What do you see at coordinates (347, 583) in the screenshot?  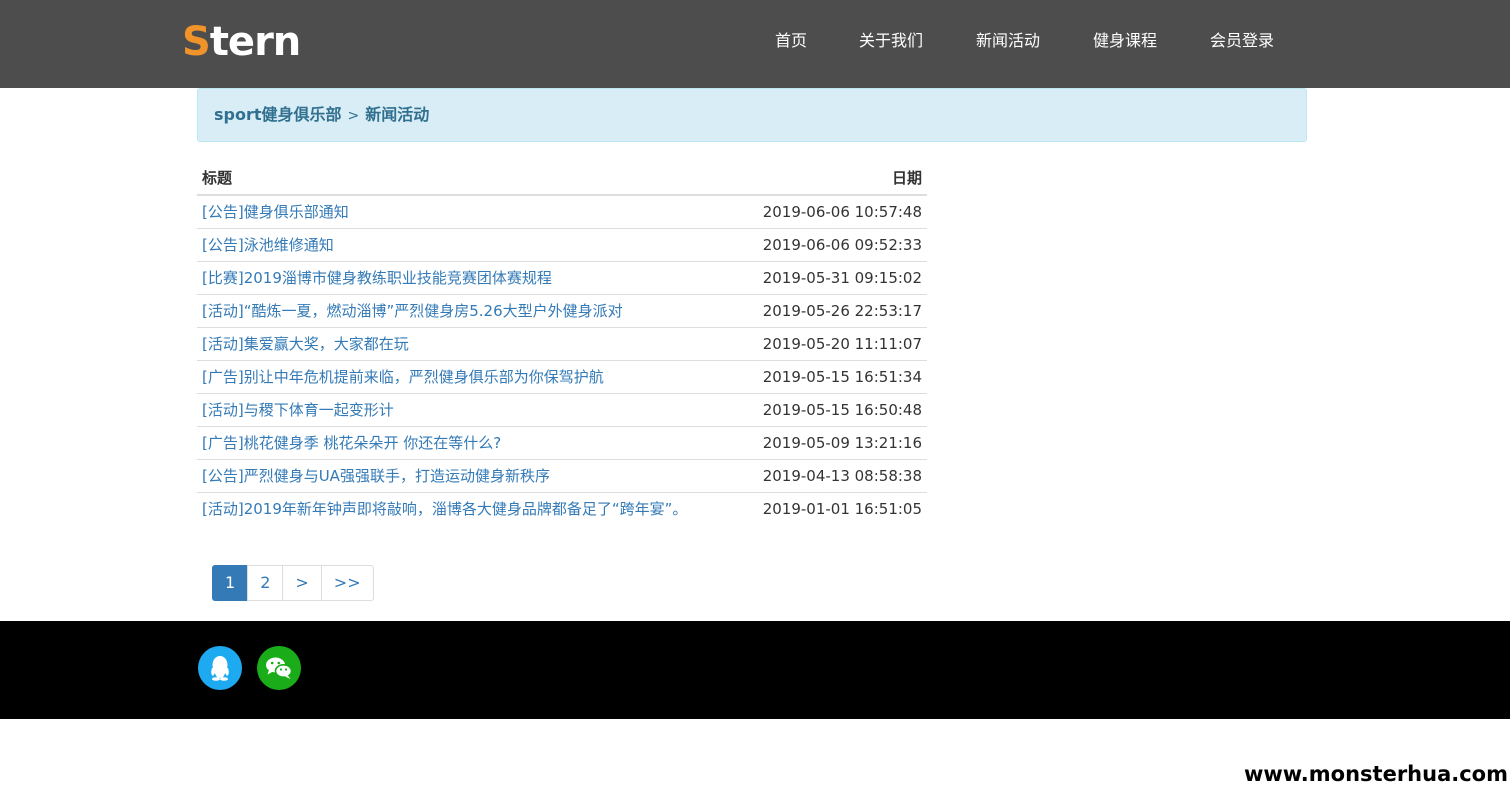 I see `page-last-button: >>` at bounding box center [347, 583].